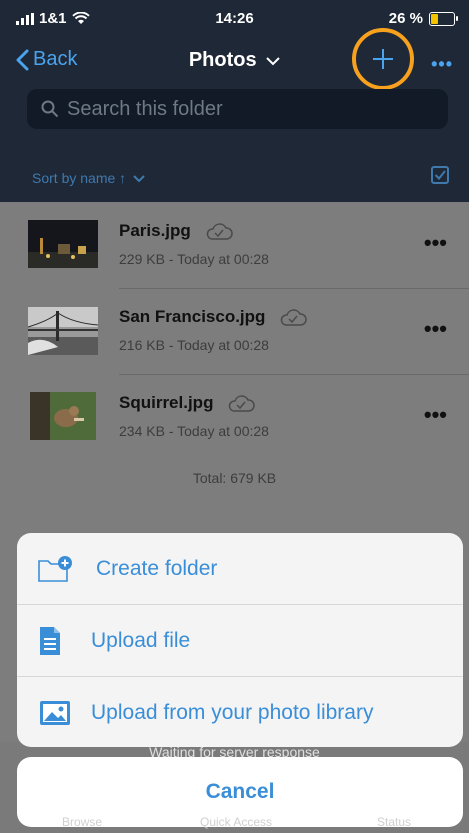 This screenshot has width=469, height=833. I want to click on upload-file-button: Upload file, so click(240, 640).